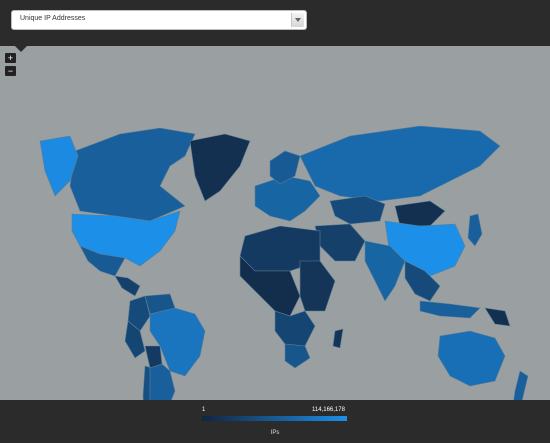 This screenshot has width=550, height=443. Describe the element at coordinates (274, 418) in the screenshot. I see `legend-color-scale` at that location.